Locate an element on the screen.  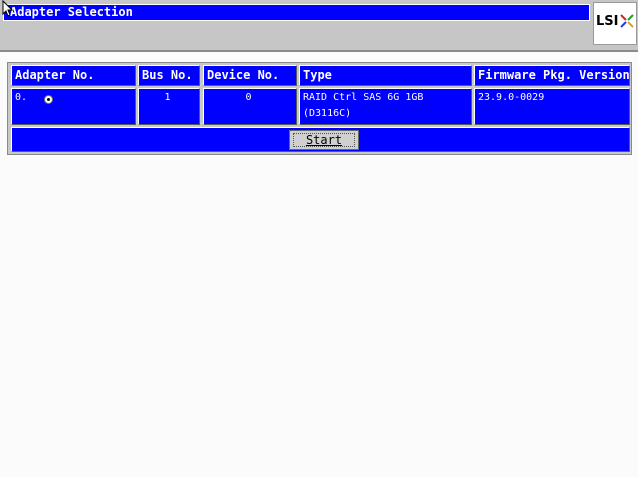
mouse-pointer-icon is located at coordinates (8, 8).